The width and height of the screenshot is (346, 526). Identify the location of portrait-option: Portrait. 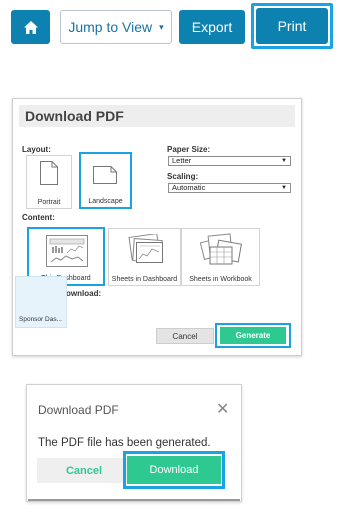
(49, 182).